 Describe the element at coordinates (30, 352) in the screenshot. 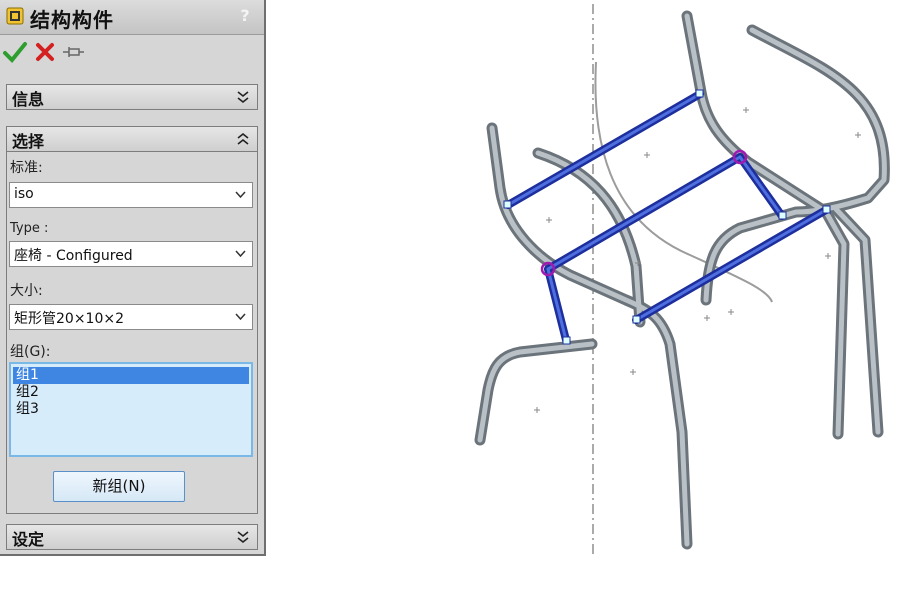

I see `groups-label: 组(G):` at that location.